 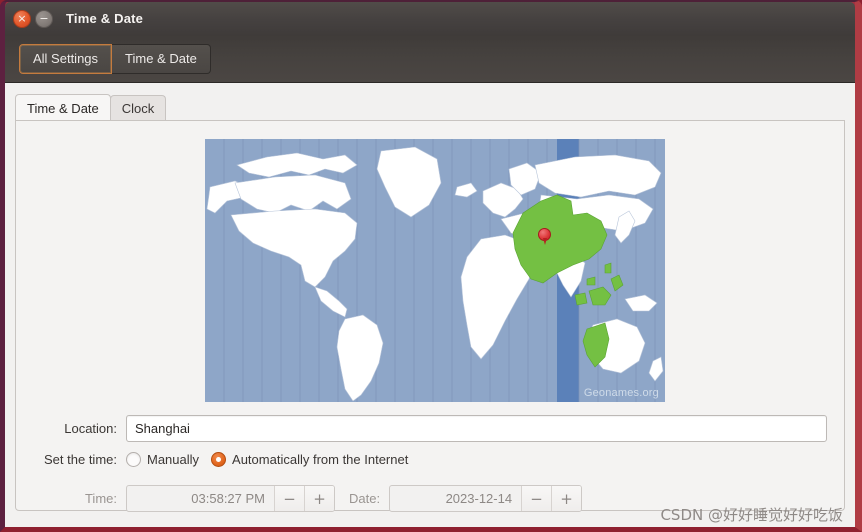 I want to click on time-label: Time:, so click(x=100, y=498).